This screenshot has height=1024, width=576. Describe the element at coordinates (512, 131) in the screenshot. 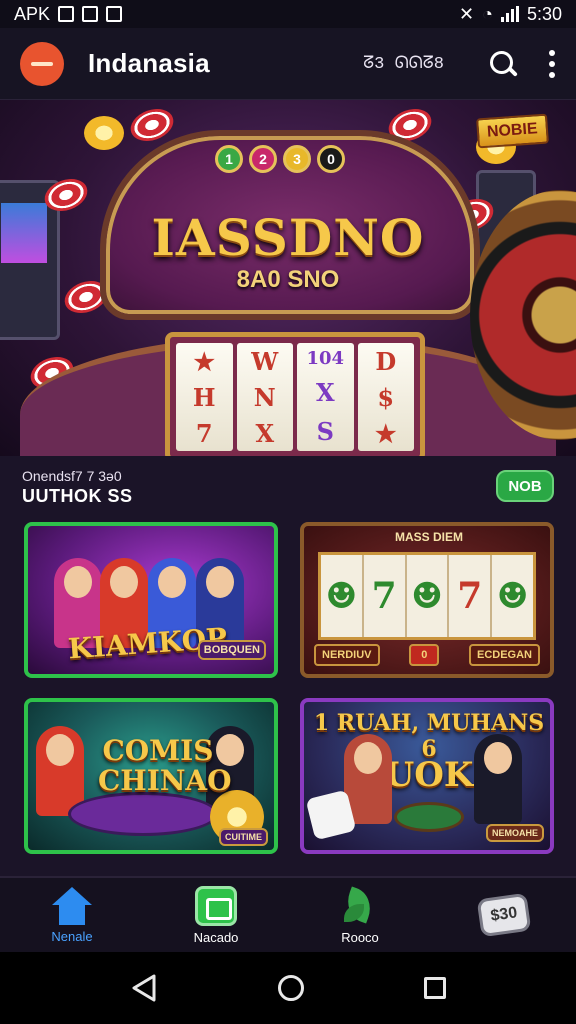

I see `hero-badge: NOBIE` at that location.